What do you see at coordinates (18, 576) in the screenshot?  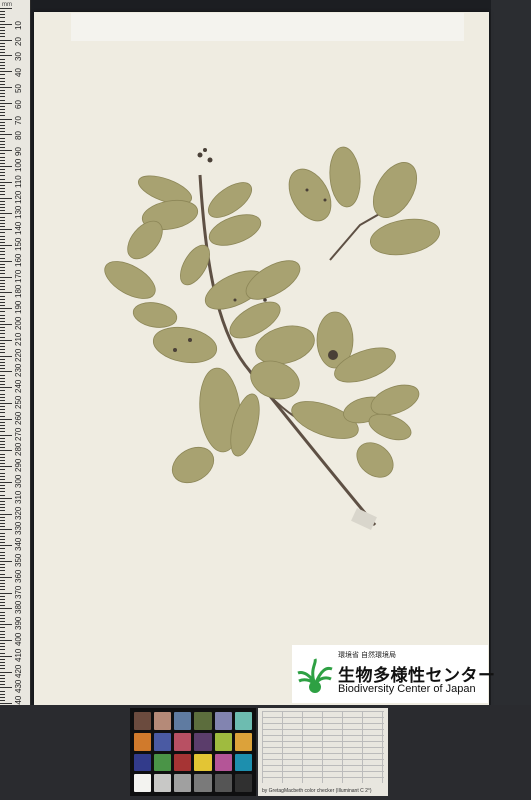 I see `ruler-label: 360` at bounding box center [18, 576].